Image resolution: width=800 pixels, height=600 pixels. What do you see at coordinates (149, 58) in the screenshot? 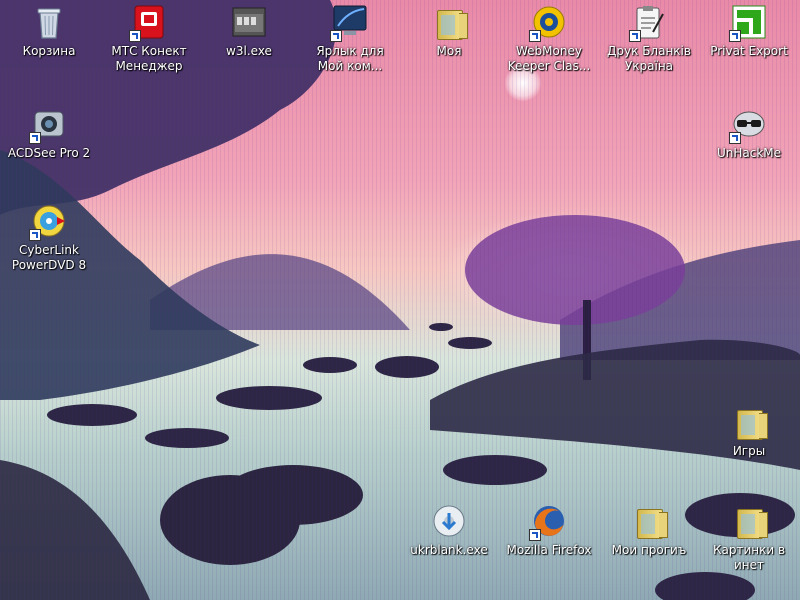
I see `desktop-icon-label: МТС Конект Менеджер` at bounding box center [149, 58].